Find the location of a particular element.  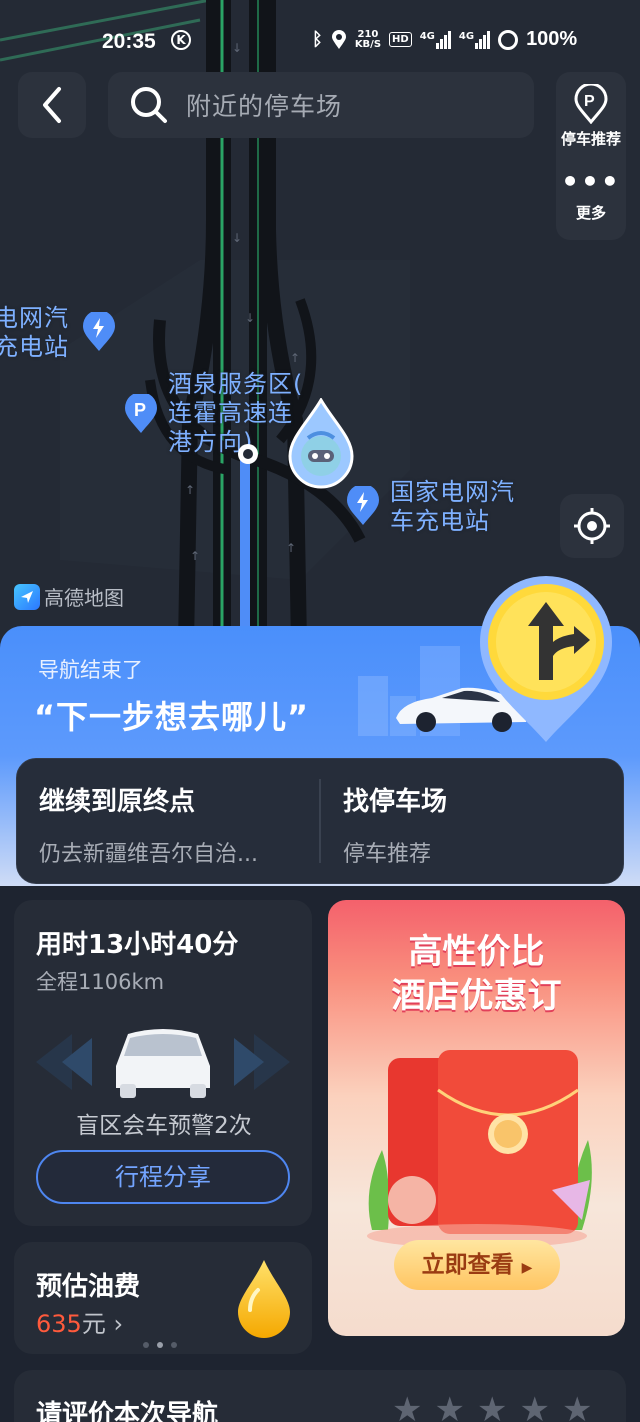

fuel-amount-value: 635 is located at coordinates (59, 1324).